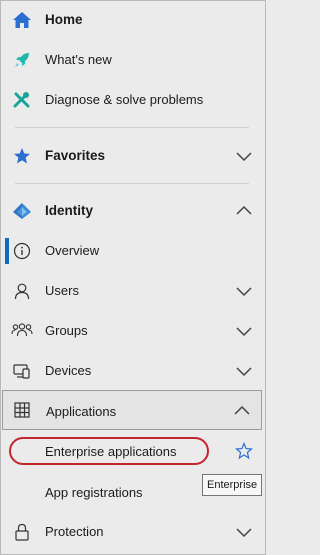 The image size is (320, 555). Describe the element at coordinates (245, 451) in the screenshot. I see `star-outline-icon` at that location.